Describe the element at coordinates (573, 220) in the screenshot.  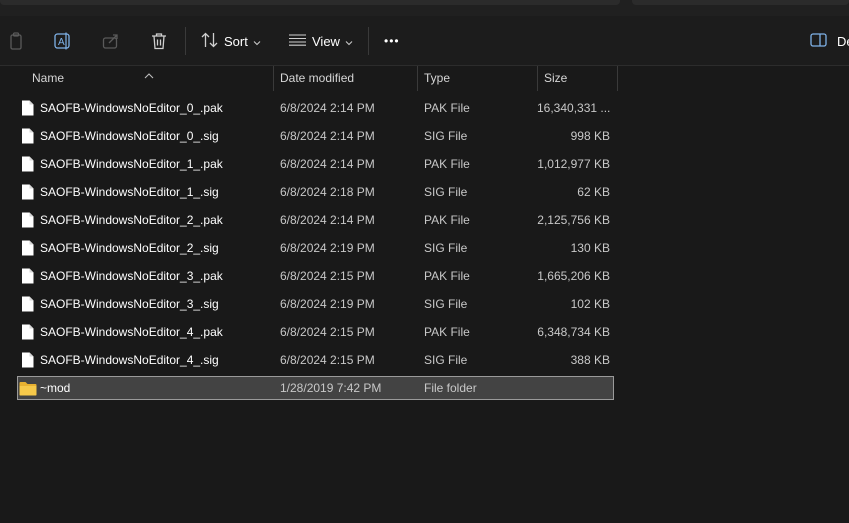
I see `file-size: 2,125,756 KB` at that location.